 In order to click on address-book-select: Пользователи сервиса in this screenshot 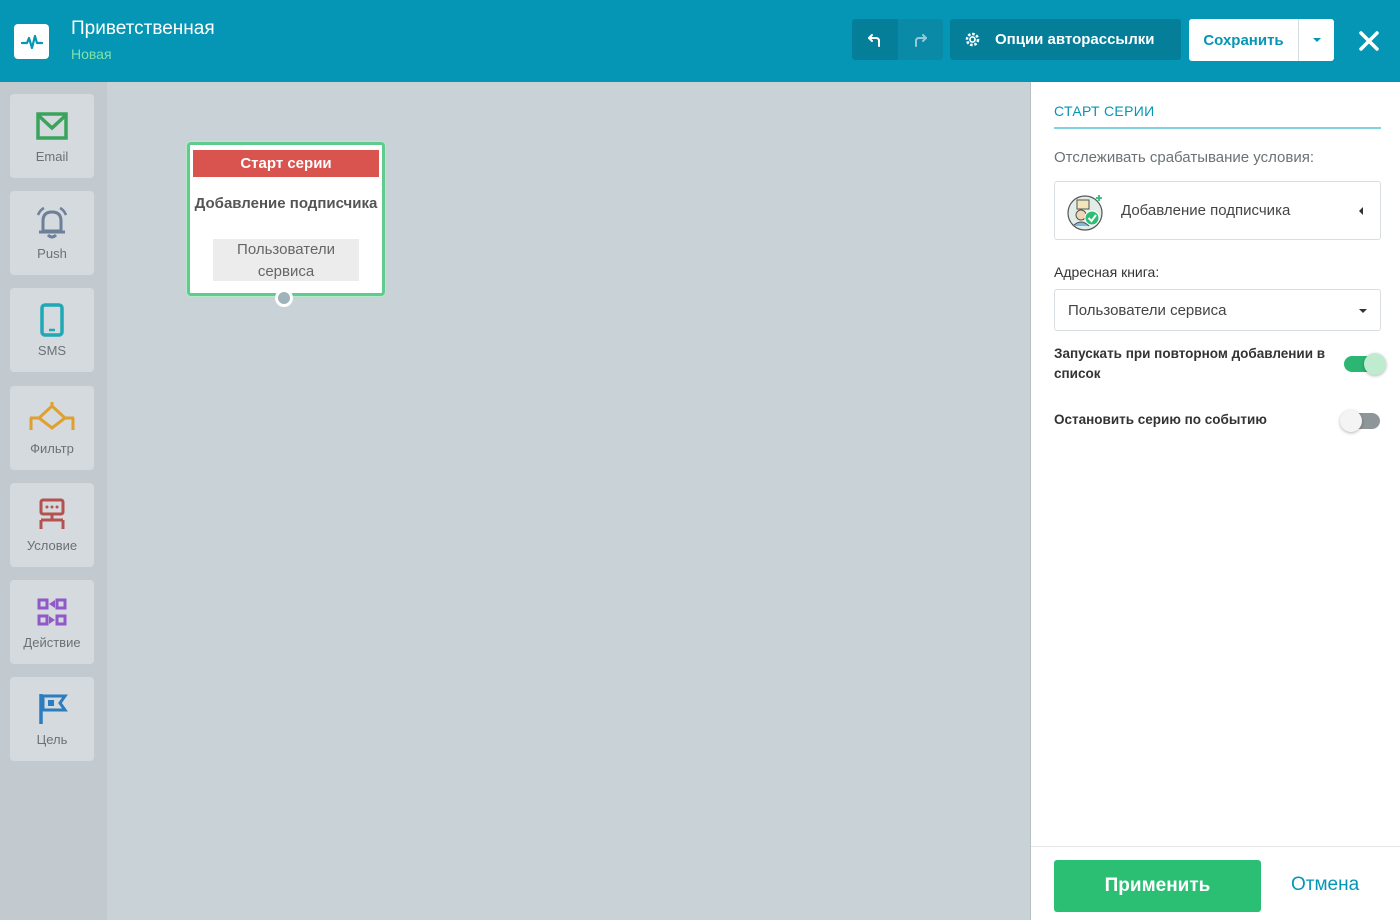, I will do `click(1217, 310)`.